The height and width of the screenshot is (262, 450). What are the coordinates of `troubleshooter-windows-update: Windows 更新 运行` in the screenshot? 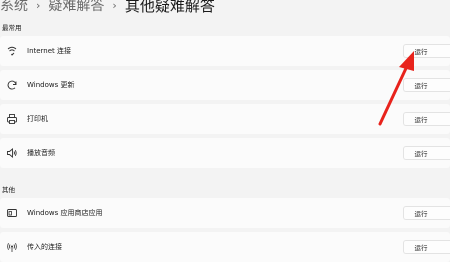 It's located at (225, 85).